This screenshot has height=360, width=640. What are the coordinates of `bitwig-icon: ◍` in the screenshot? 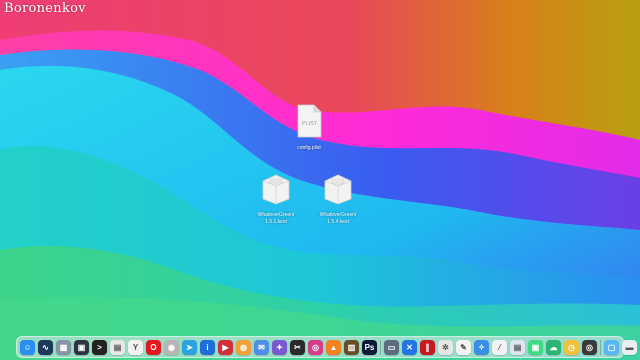 It's located at (243, 347).